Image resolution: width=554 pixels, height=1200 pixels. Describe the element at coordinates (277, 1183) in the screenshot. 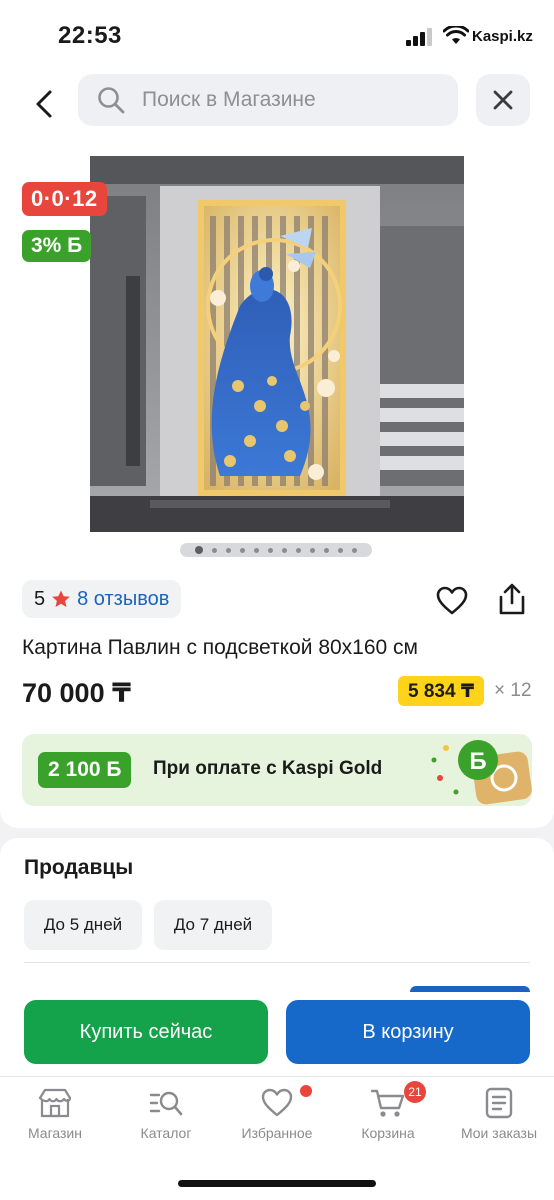

I see `home-indicator` at that location.